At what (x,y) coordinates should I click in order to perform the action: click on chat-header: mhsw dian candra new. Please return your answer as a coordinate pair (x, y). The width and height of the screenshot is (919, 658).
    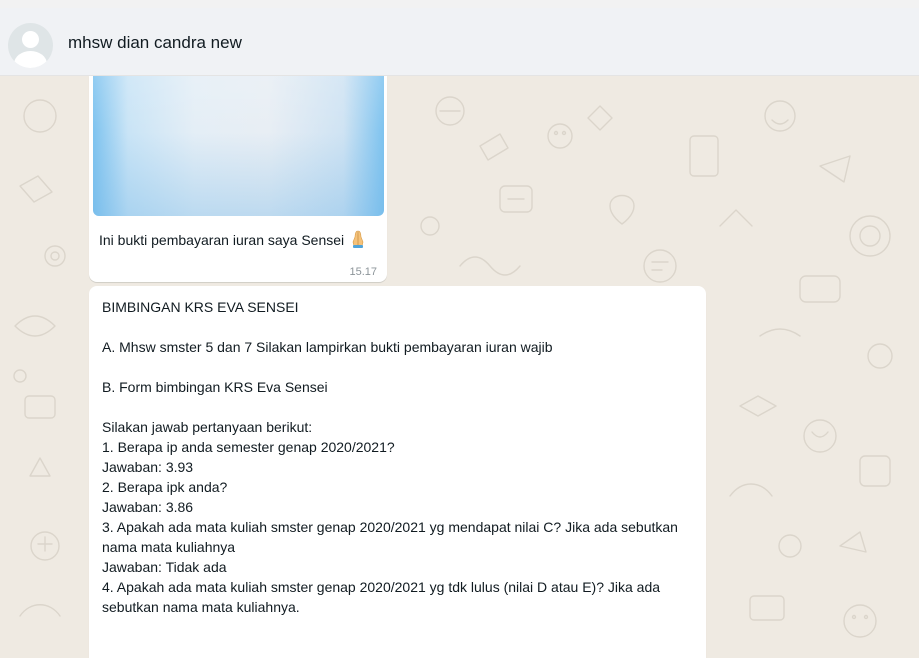
    Looking at the image, I should click on (459, 42).